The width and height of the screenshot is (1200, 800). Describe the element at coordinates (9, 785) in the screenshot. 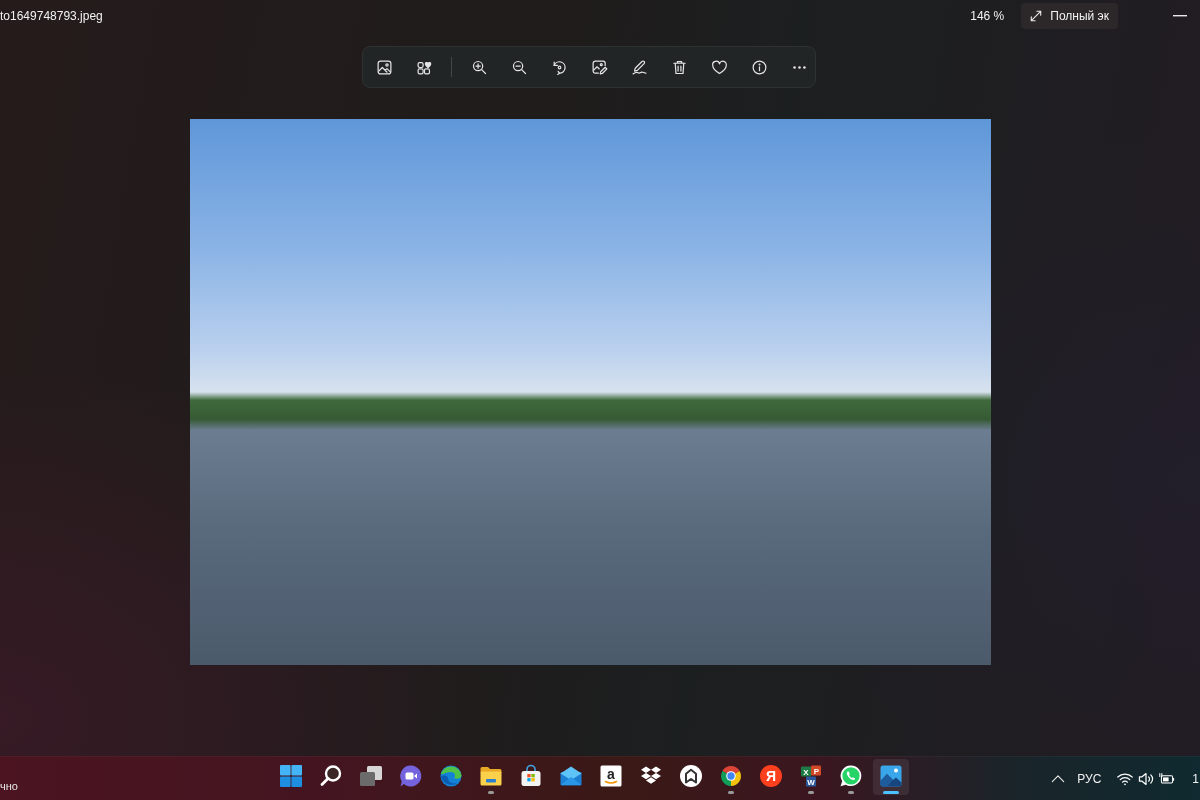

I see `taskbar-label: чно` at that location.